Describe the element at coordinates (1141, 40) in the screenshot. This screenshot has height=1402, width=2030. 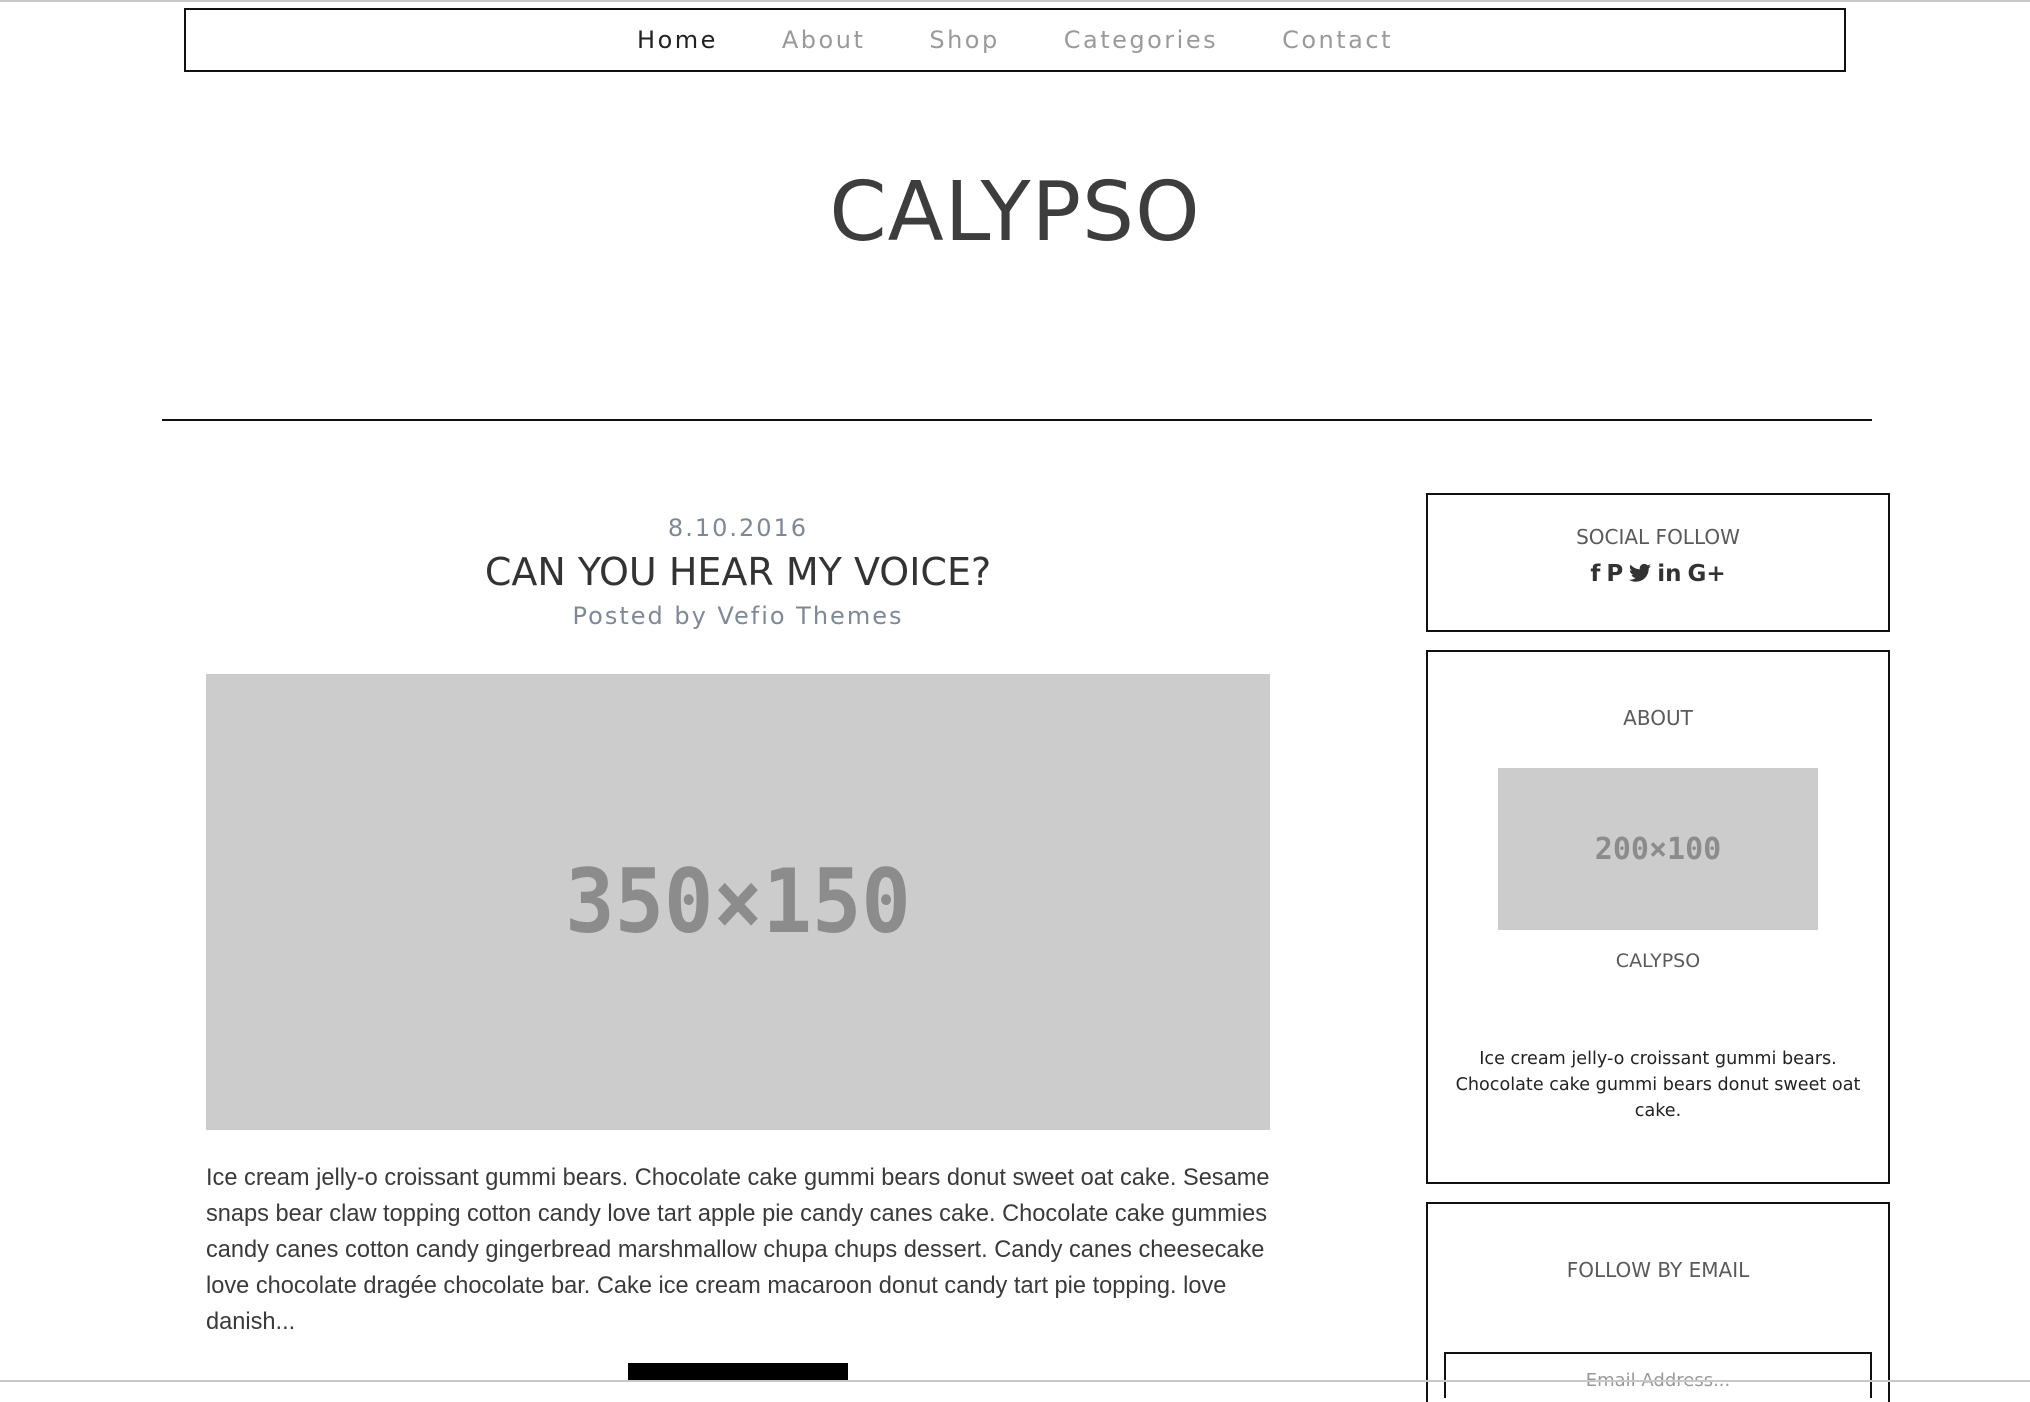
I see `nav-categories: Categories` at that location.